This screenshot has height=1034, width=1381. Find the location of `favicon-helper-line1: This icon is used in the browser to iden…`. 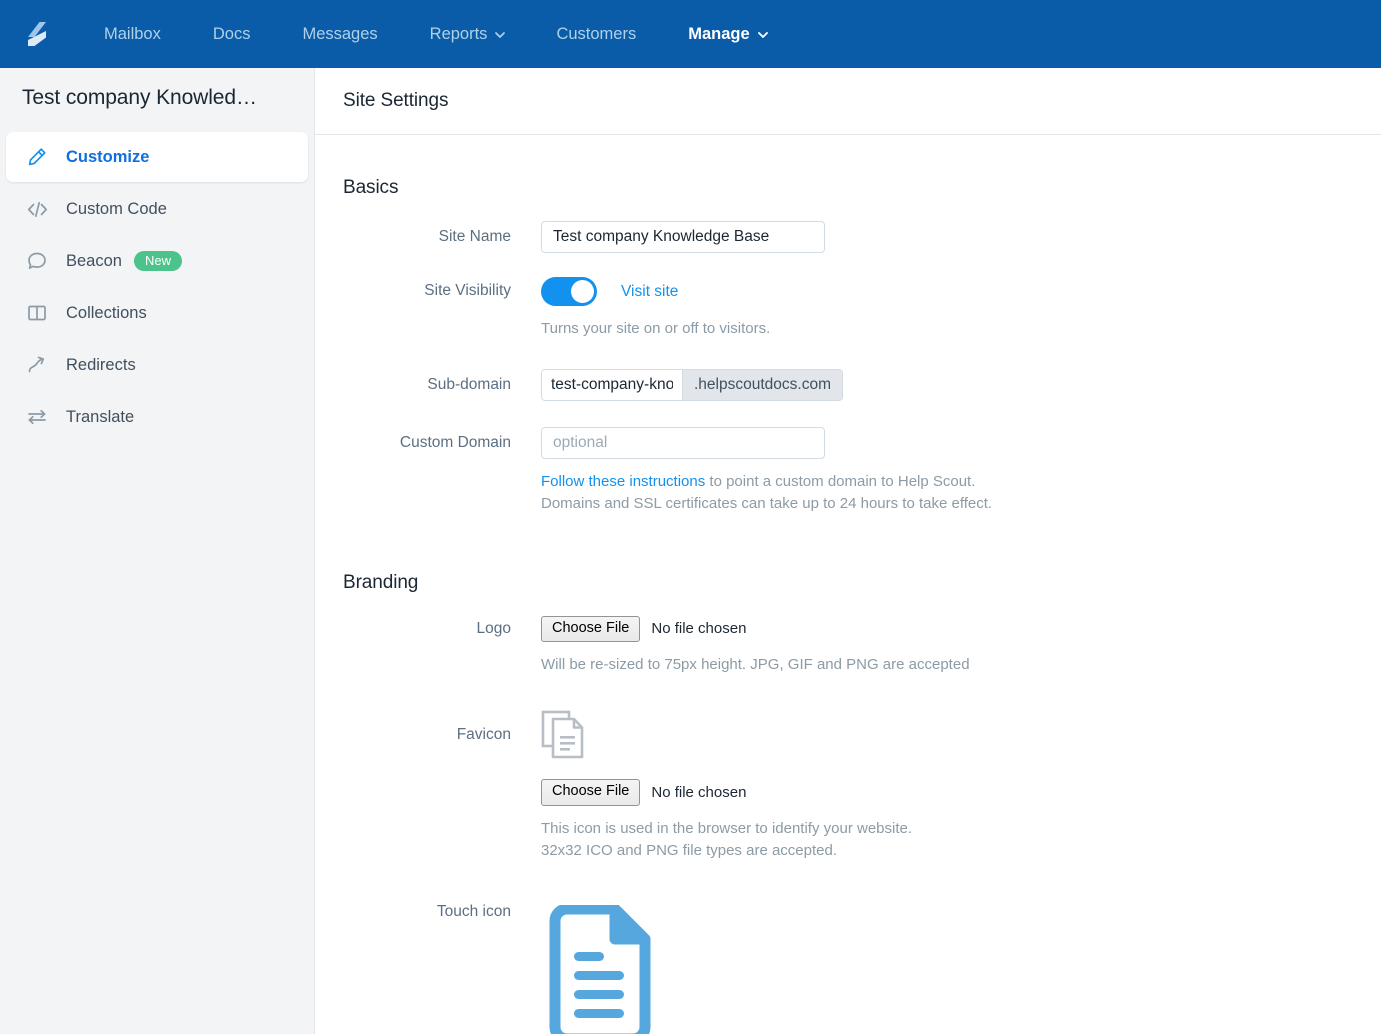

favicon-helper-line1: This icon is used in the browser to iden… is located at coordinates (727, 828).